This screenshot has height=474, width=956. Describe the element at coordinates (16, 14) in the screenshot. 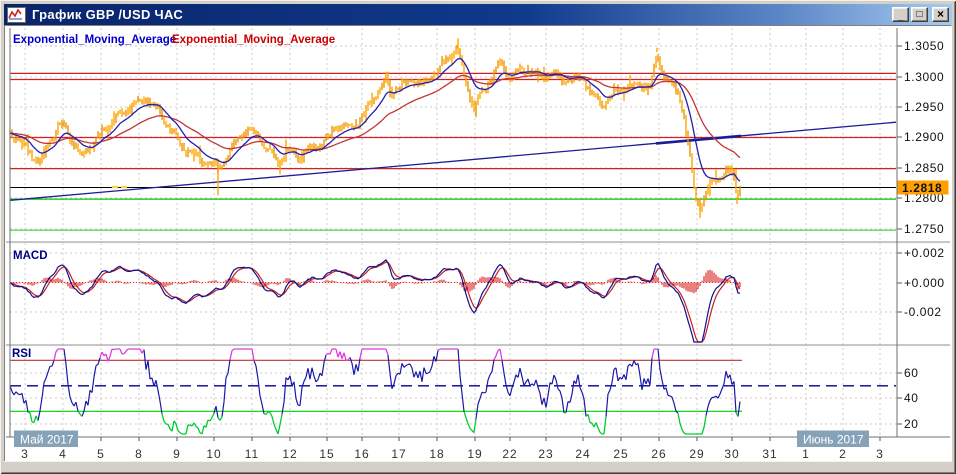

I see `chart-icon` at that location.